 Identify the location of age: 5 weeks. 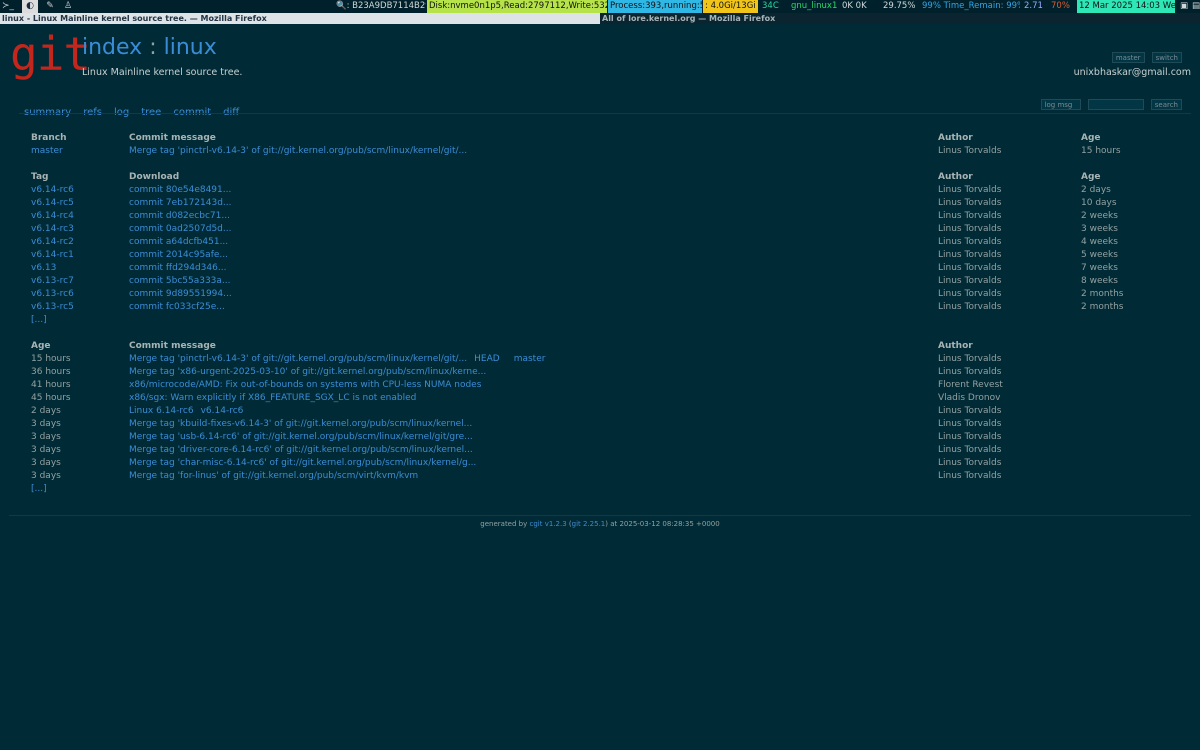
(1099, 255).